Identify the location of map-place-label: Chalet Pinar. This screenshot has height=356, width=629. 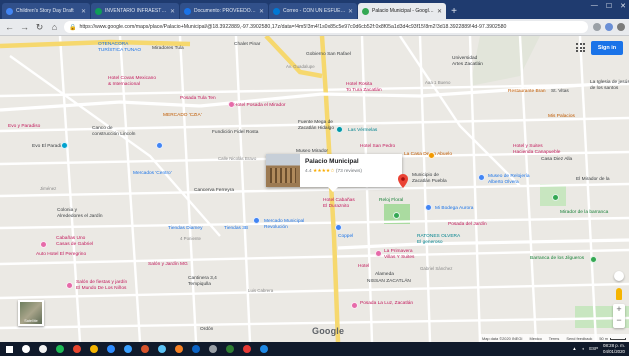
(247, 45).